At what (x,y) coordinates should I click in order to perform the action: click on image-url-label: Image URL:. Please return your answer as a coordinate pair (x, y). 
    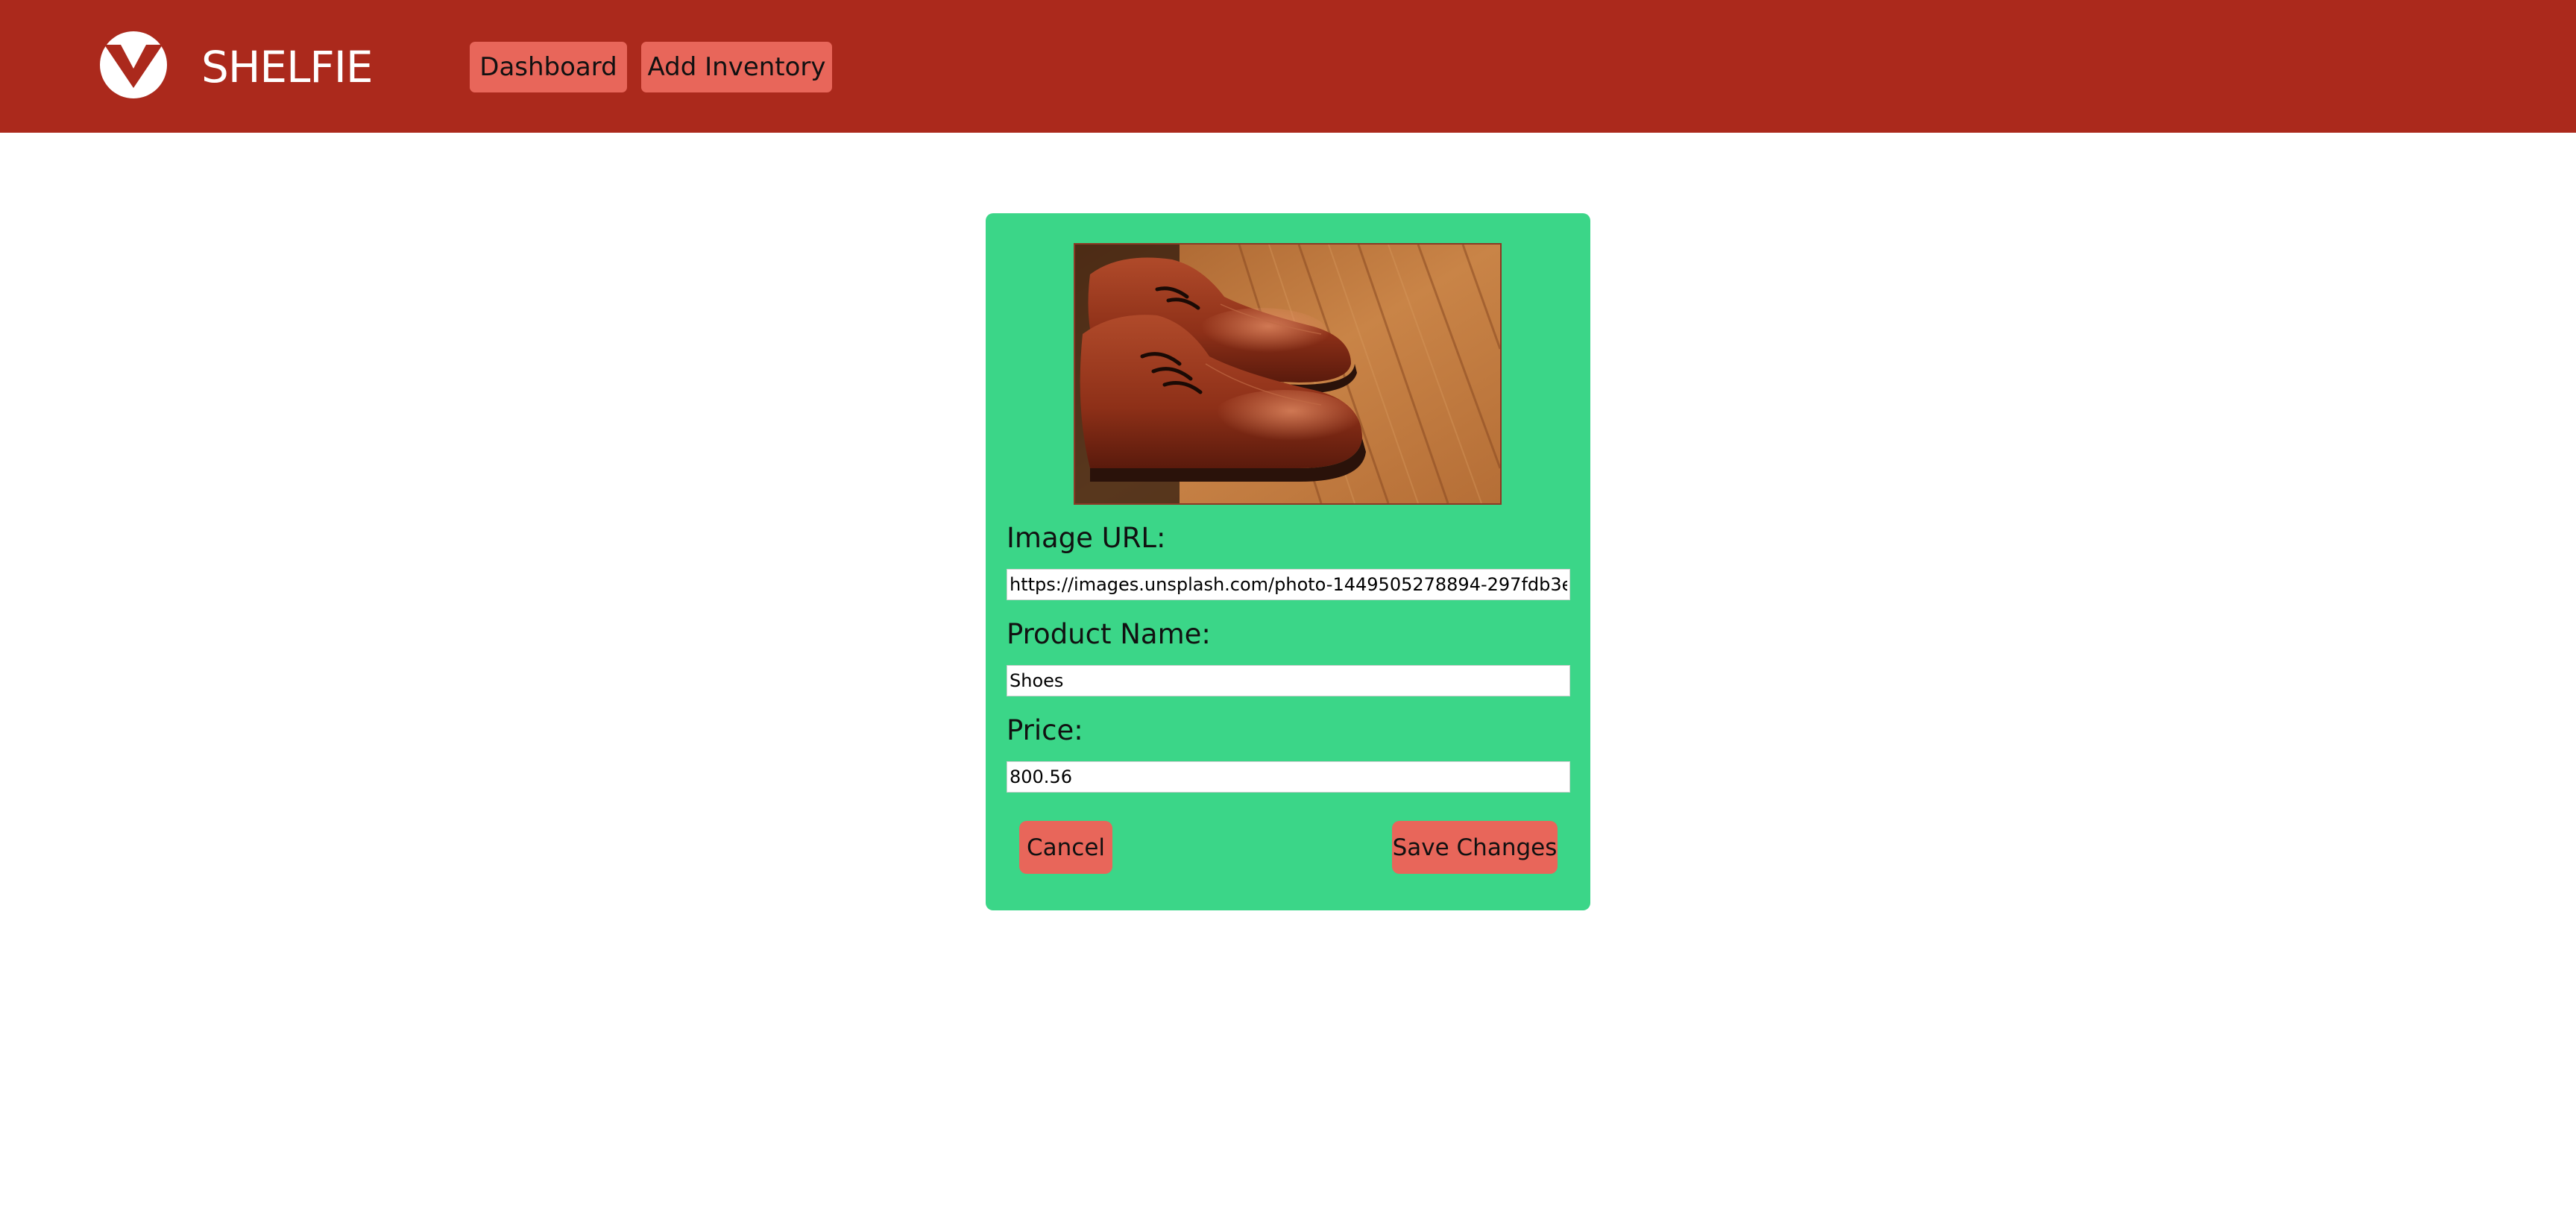
    Looking at the image, I should click on (1086, 538).